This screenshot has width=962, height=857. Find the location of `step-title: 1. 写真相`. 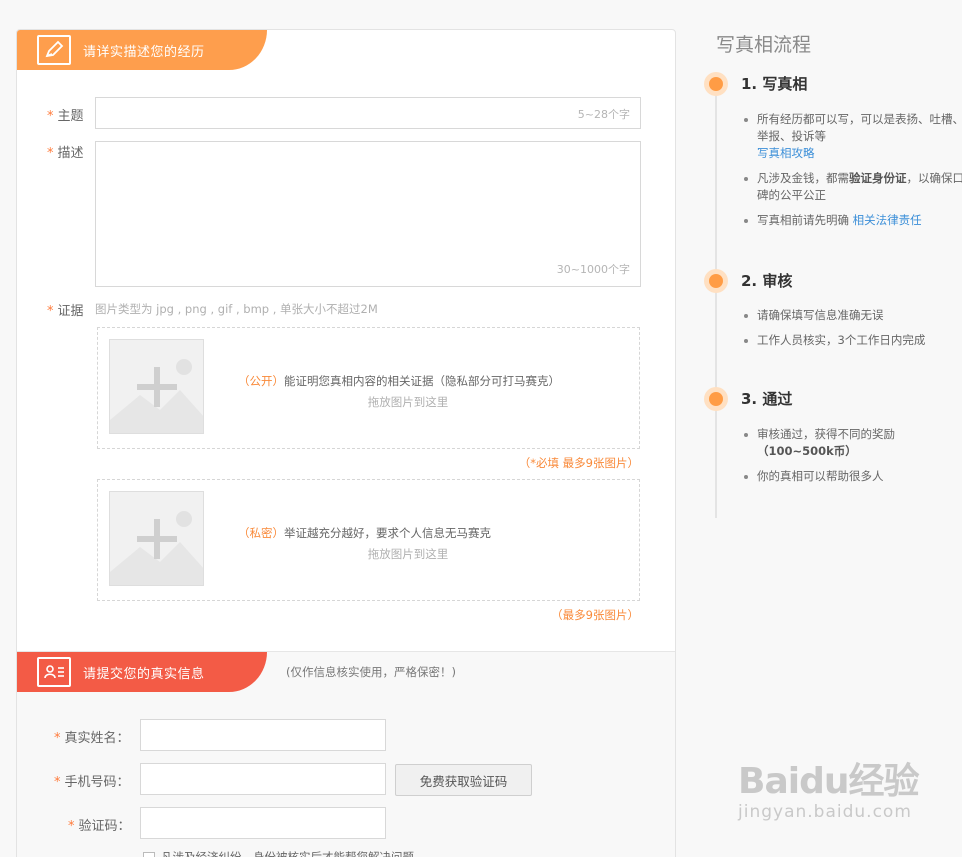

step-title: 1. 写真相 is located at coordinates (774, 84).